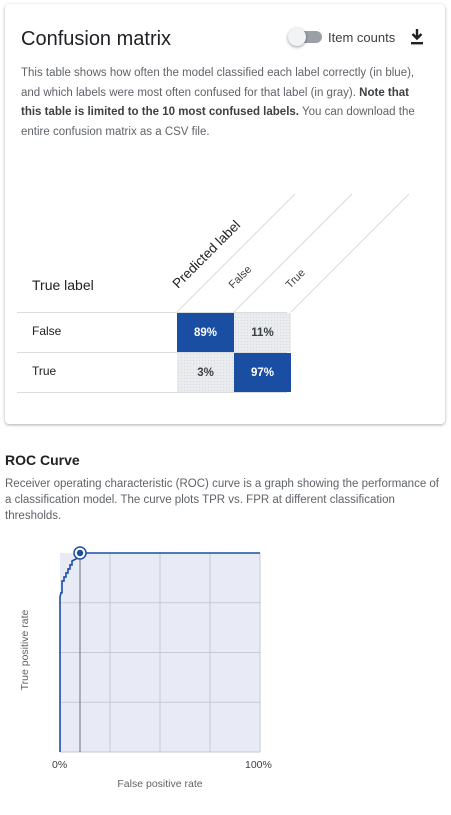 This screenshot has width=451, height=815. I want to click on roc-y-axis-label: True positive rate, so click(25, 650).